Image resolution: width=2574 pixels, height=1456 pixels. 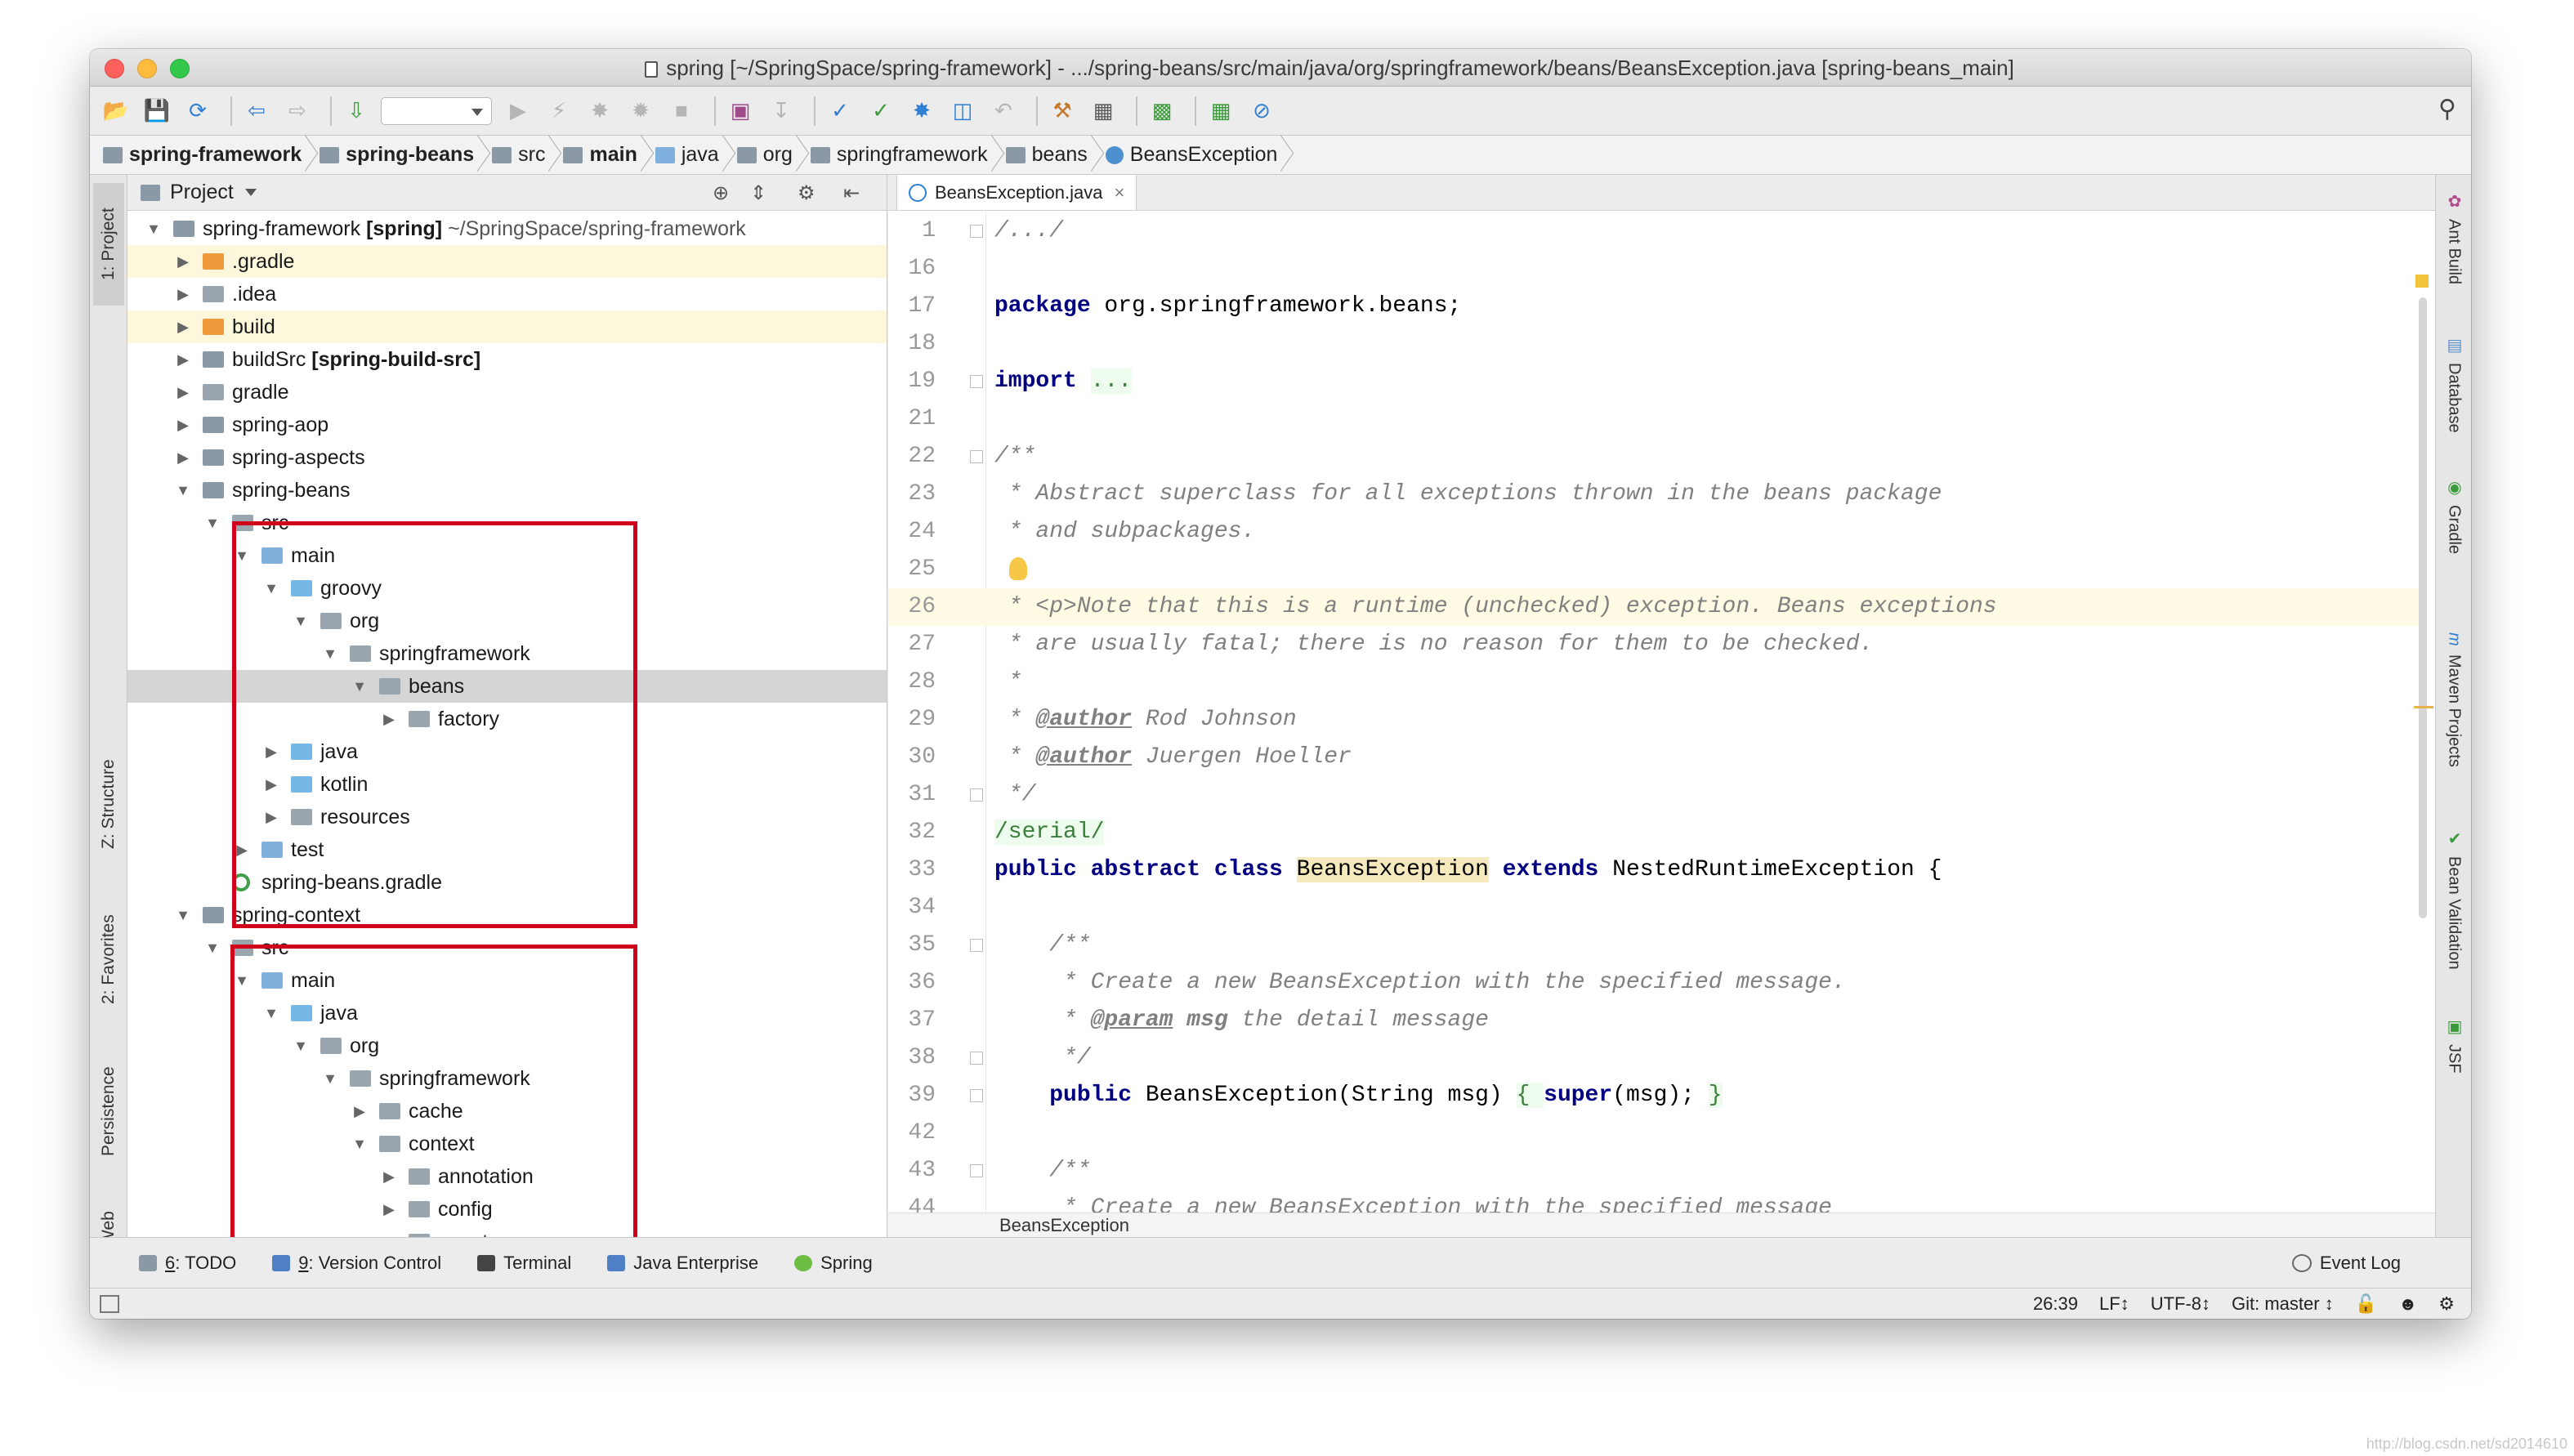 I want to click on tree-node: spring-beans.gradle, so click(x=507, y=882).